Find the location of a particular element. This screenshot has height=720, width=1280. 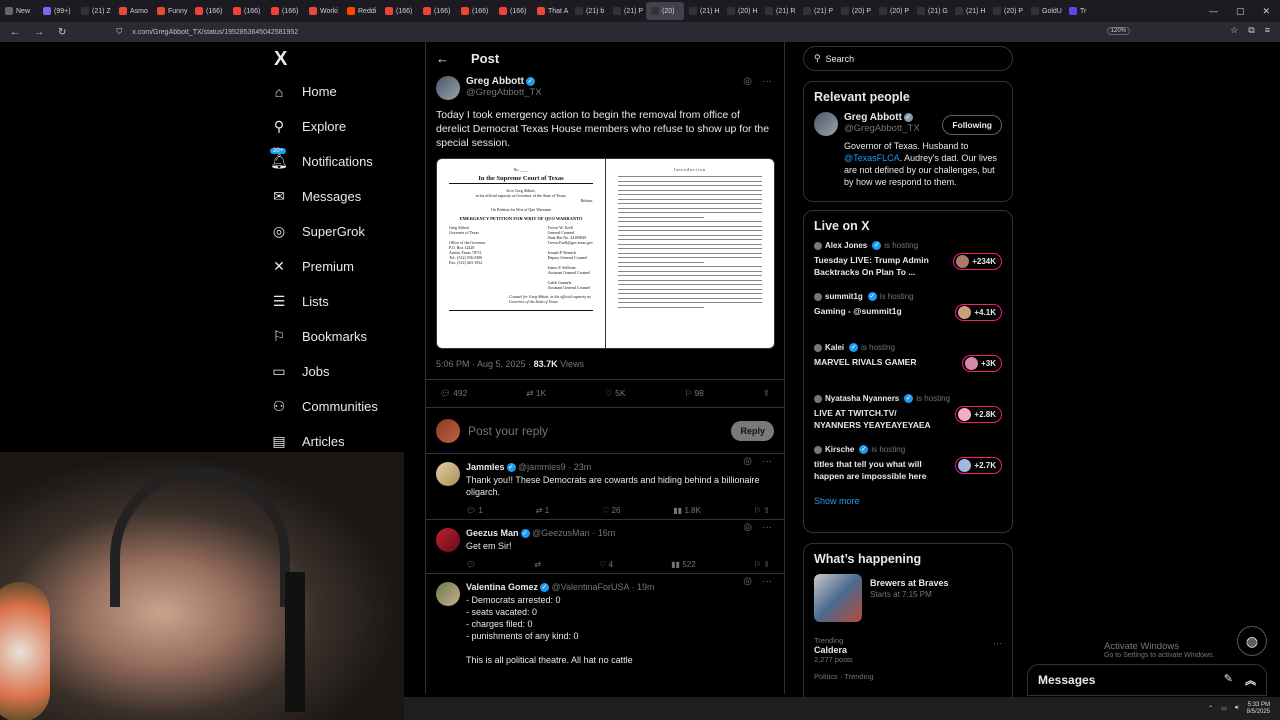

nav-communities: ⚇ Communities is located at coordinates (345, 406).